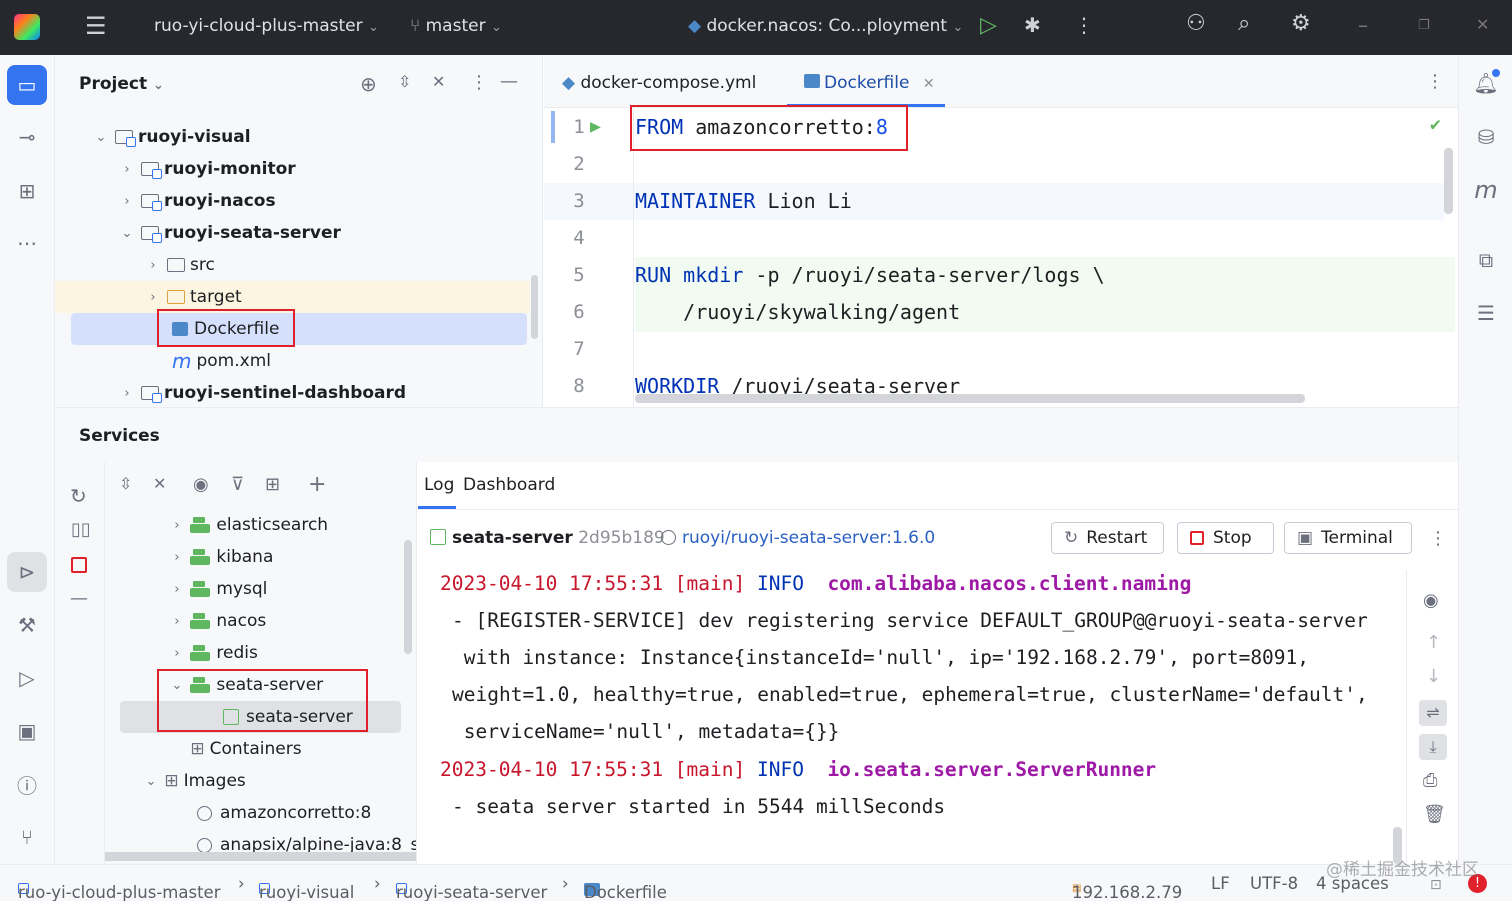 This screenshot has width=1512, height=901. What do you see at coordinates (970, 398) in the screenshot?
I see `editor-horizontal-scrollbar` at bounding box center [970, 398].